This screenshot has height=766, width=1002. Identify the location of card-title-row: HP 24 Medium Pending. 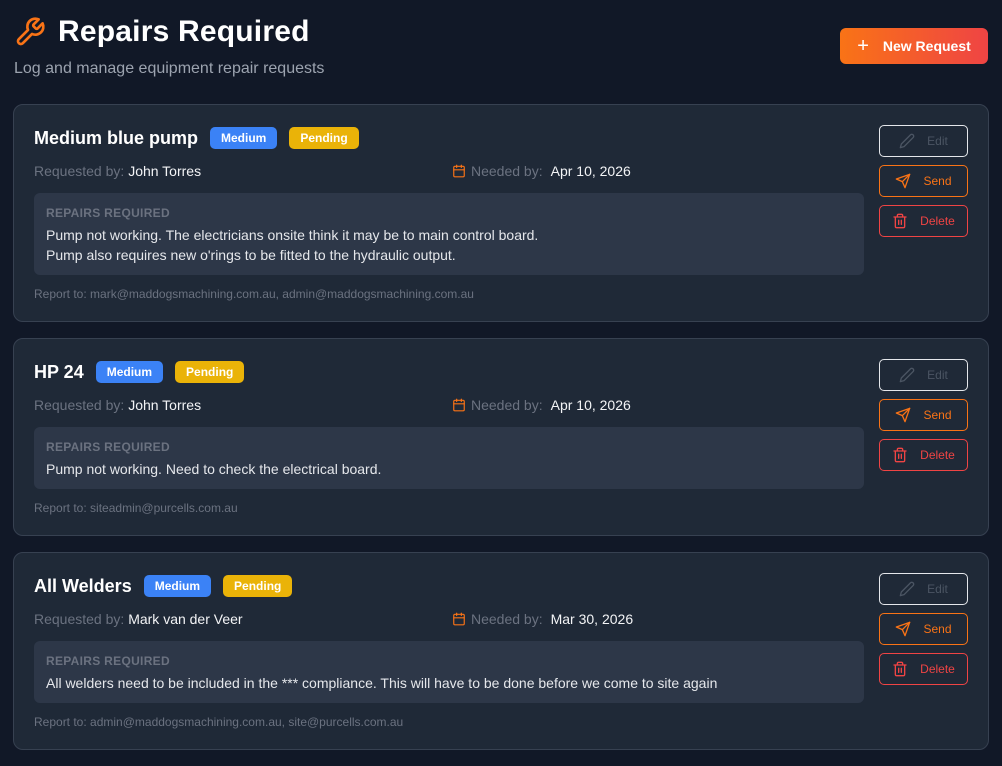
(145, 372).